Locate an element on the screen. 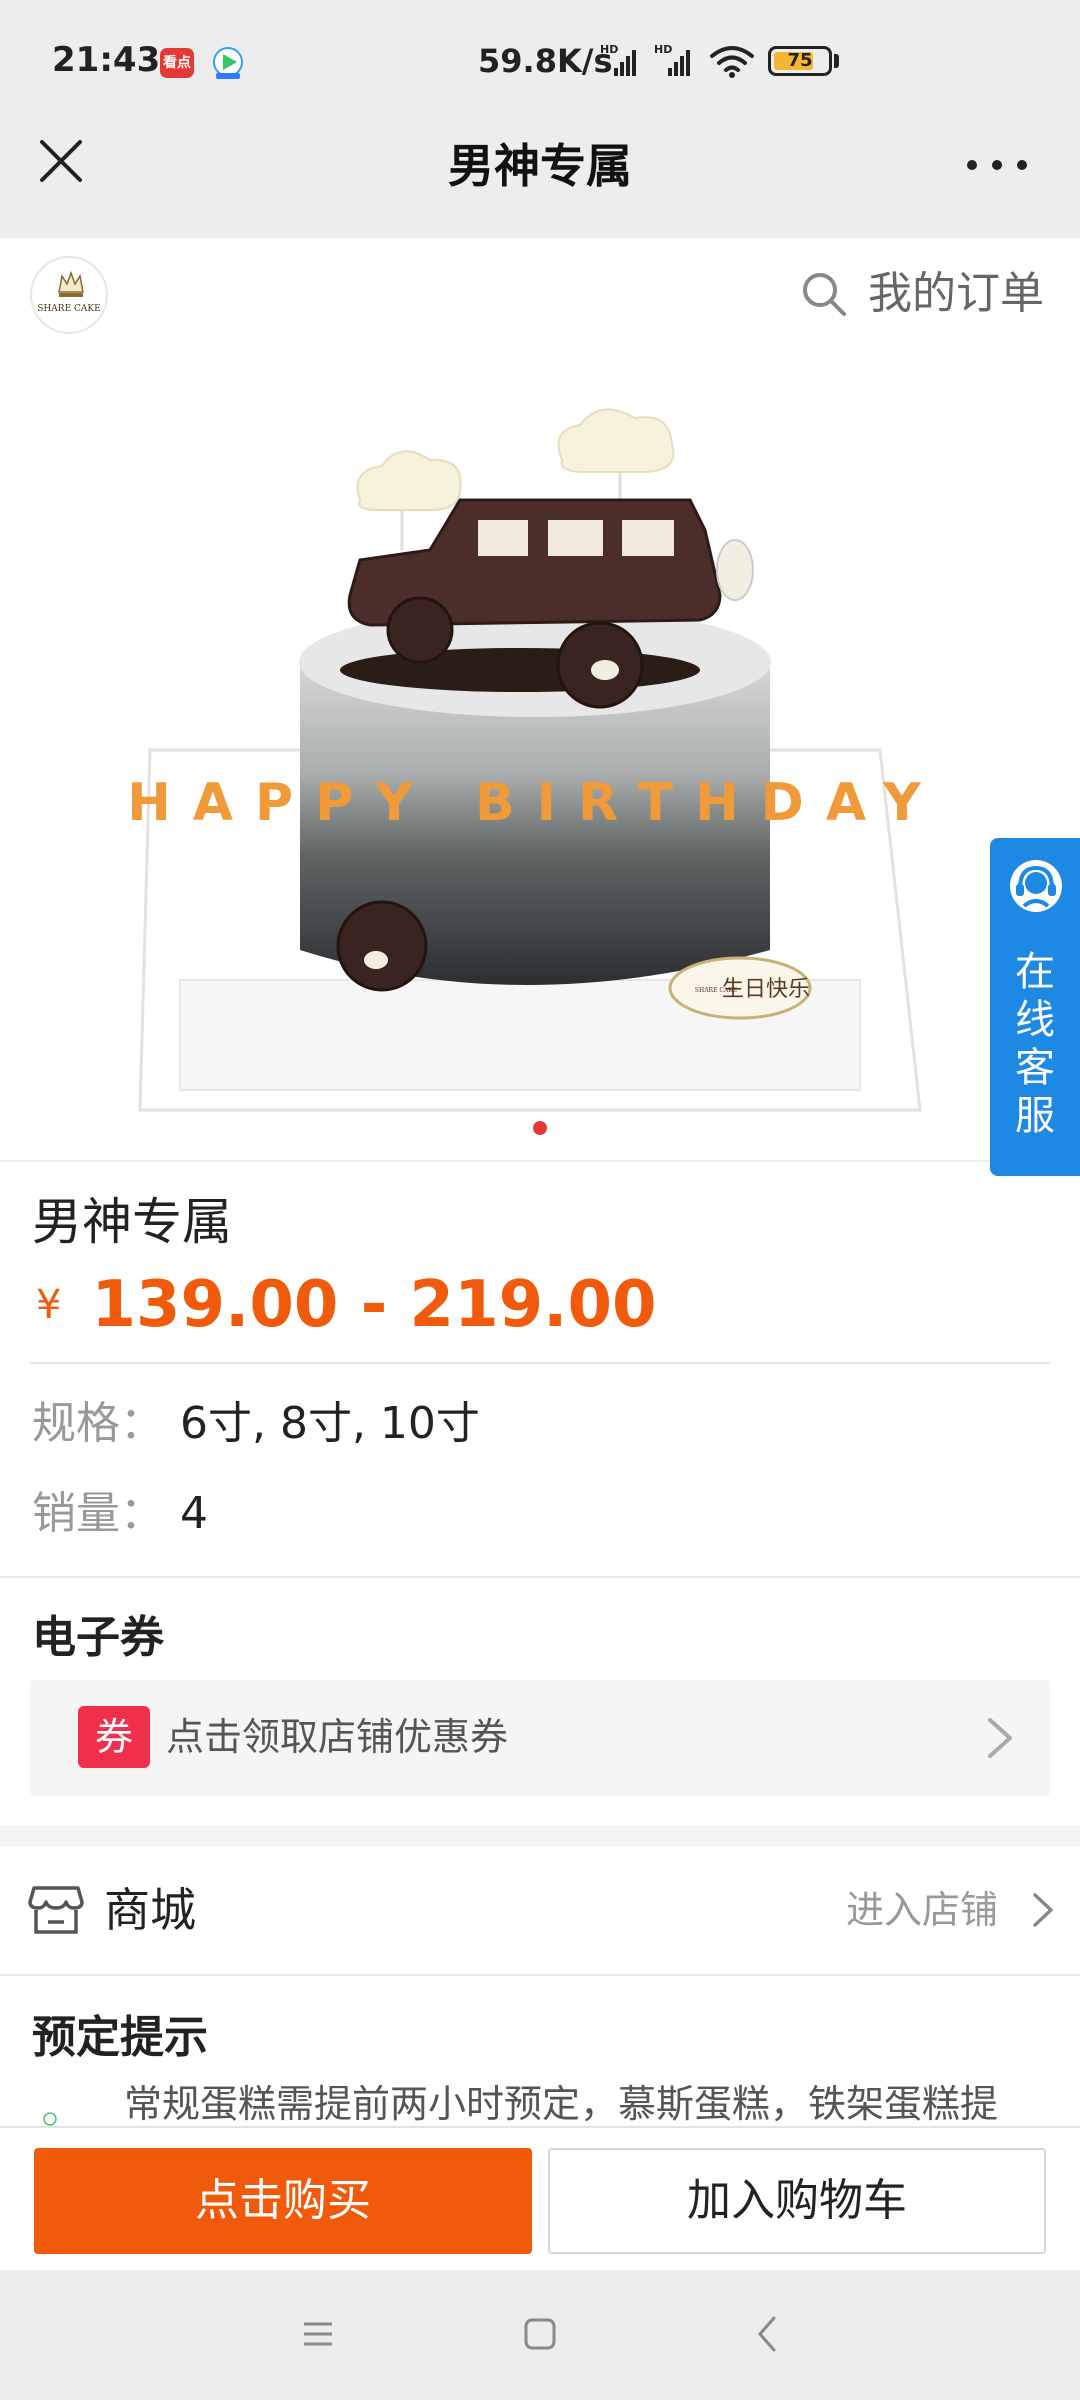 This screenshot has width=1080, height=2400. sales-row: 销量： 4 is located at coordinates (120, 1514).